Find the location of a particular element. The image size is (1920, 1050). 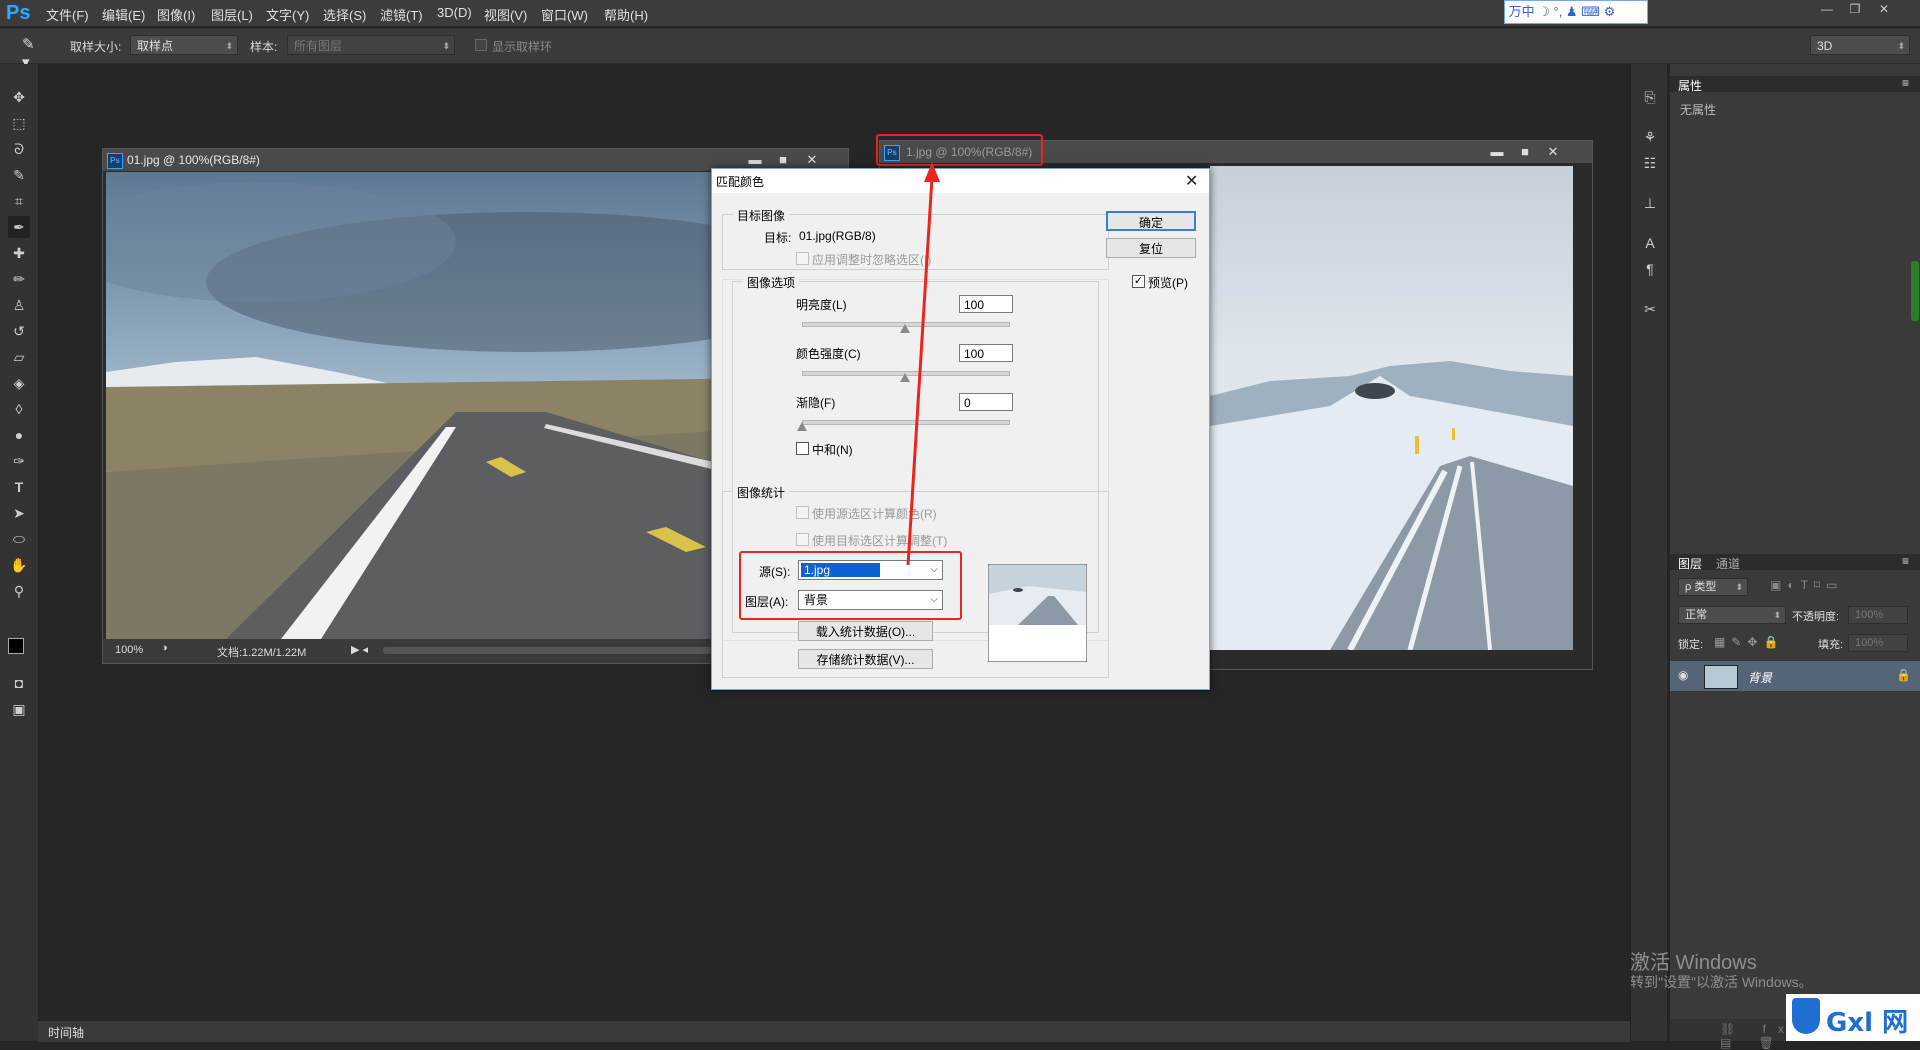

color-intensity-slider-thumb is located at coordinates (905, 377).